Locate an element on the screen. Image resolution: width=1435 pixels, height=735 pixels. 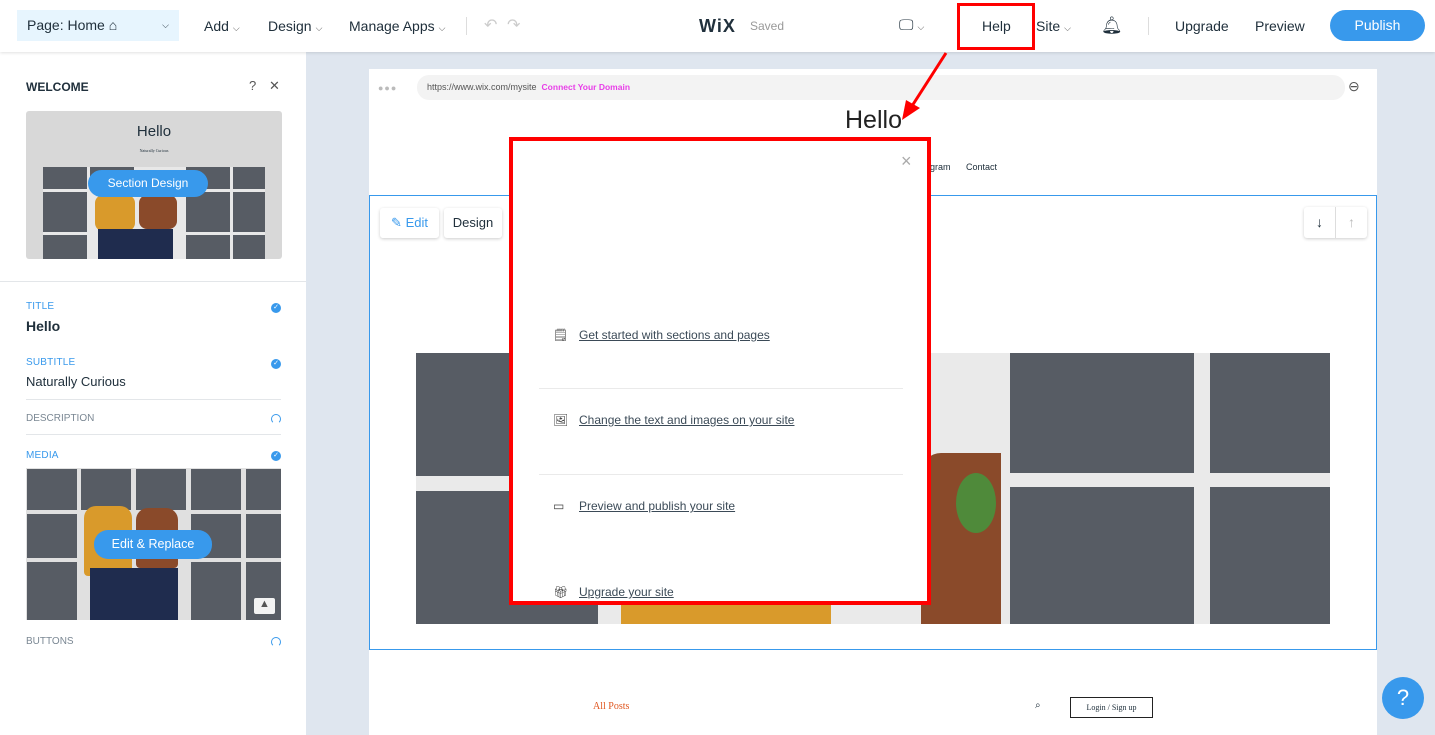
description-label: DESCRIPTION is located at coordinates (60, 418).